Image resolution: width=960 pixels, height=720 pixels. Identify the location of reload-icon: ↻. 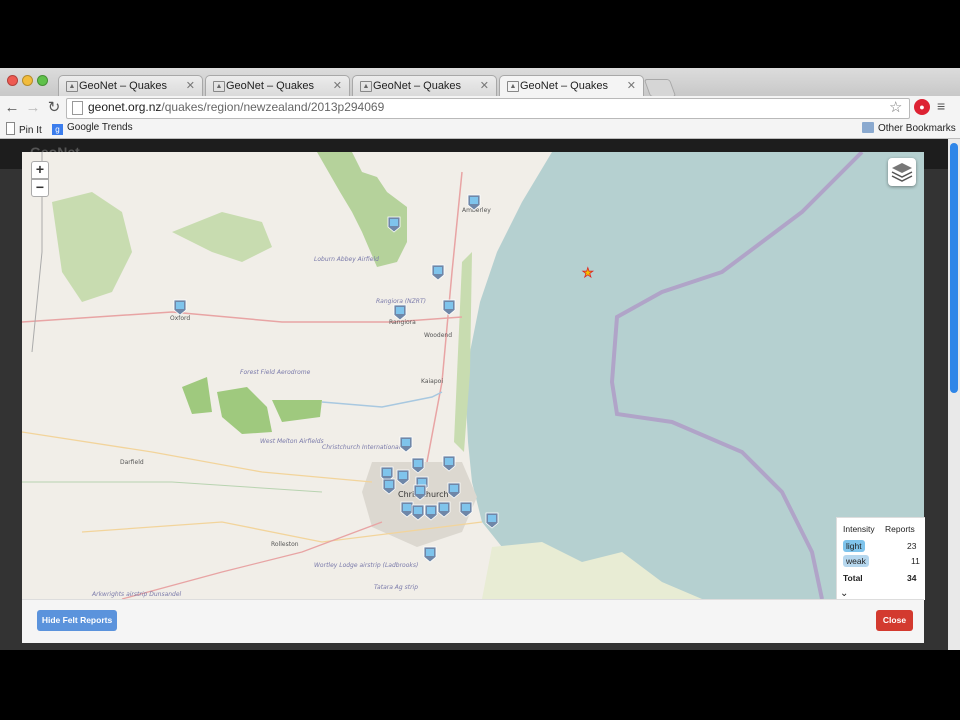
(54, 108).